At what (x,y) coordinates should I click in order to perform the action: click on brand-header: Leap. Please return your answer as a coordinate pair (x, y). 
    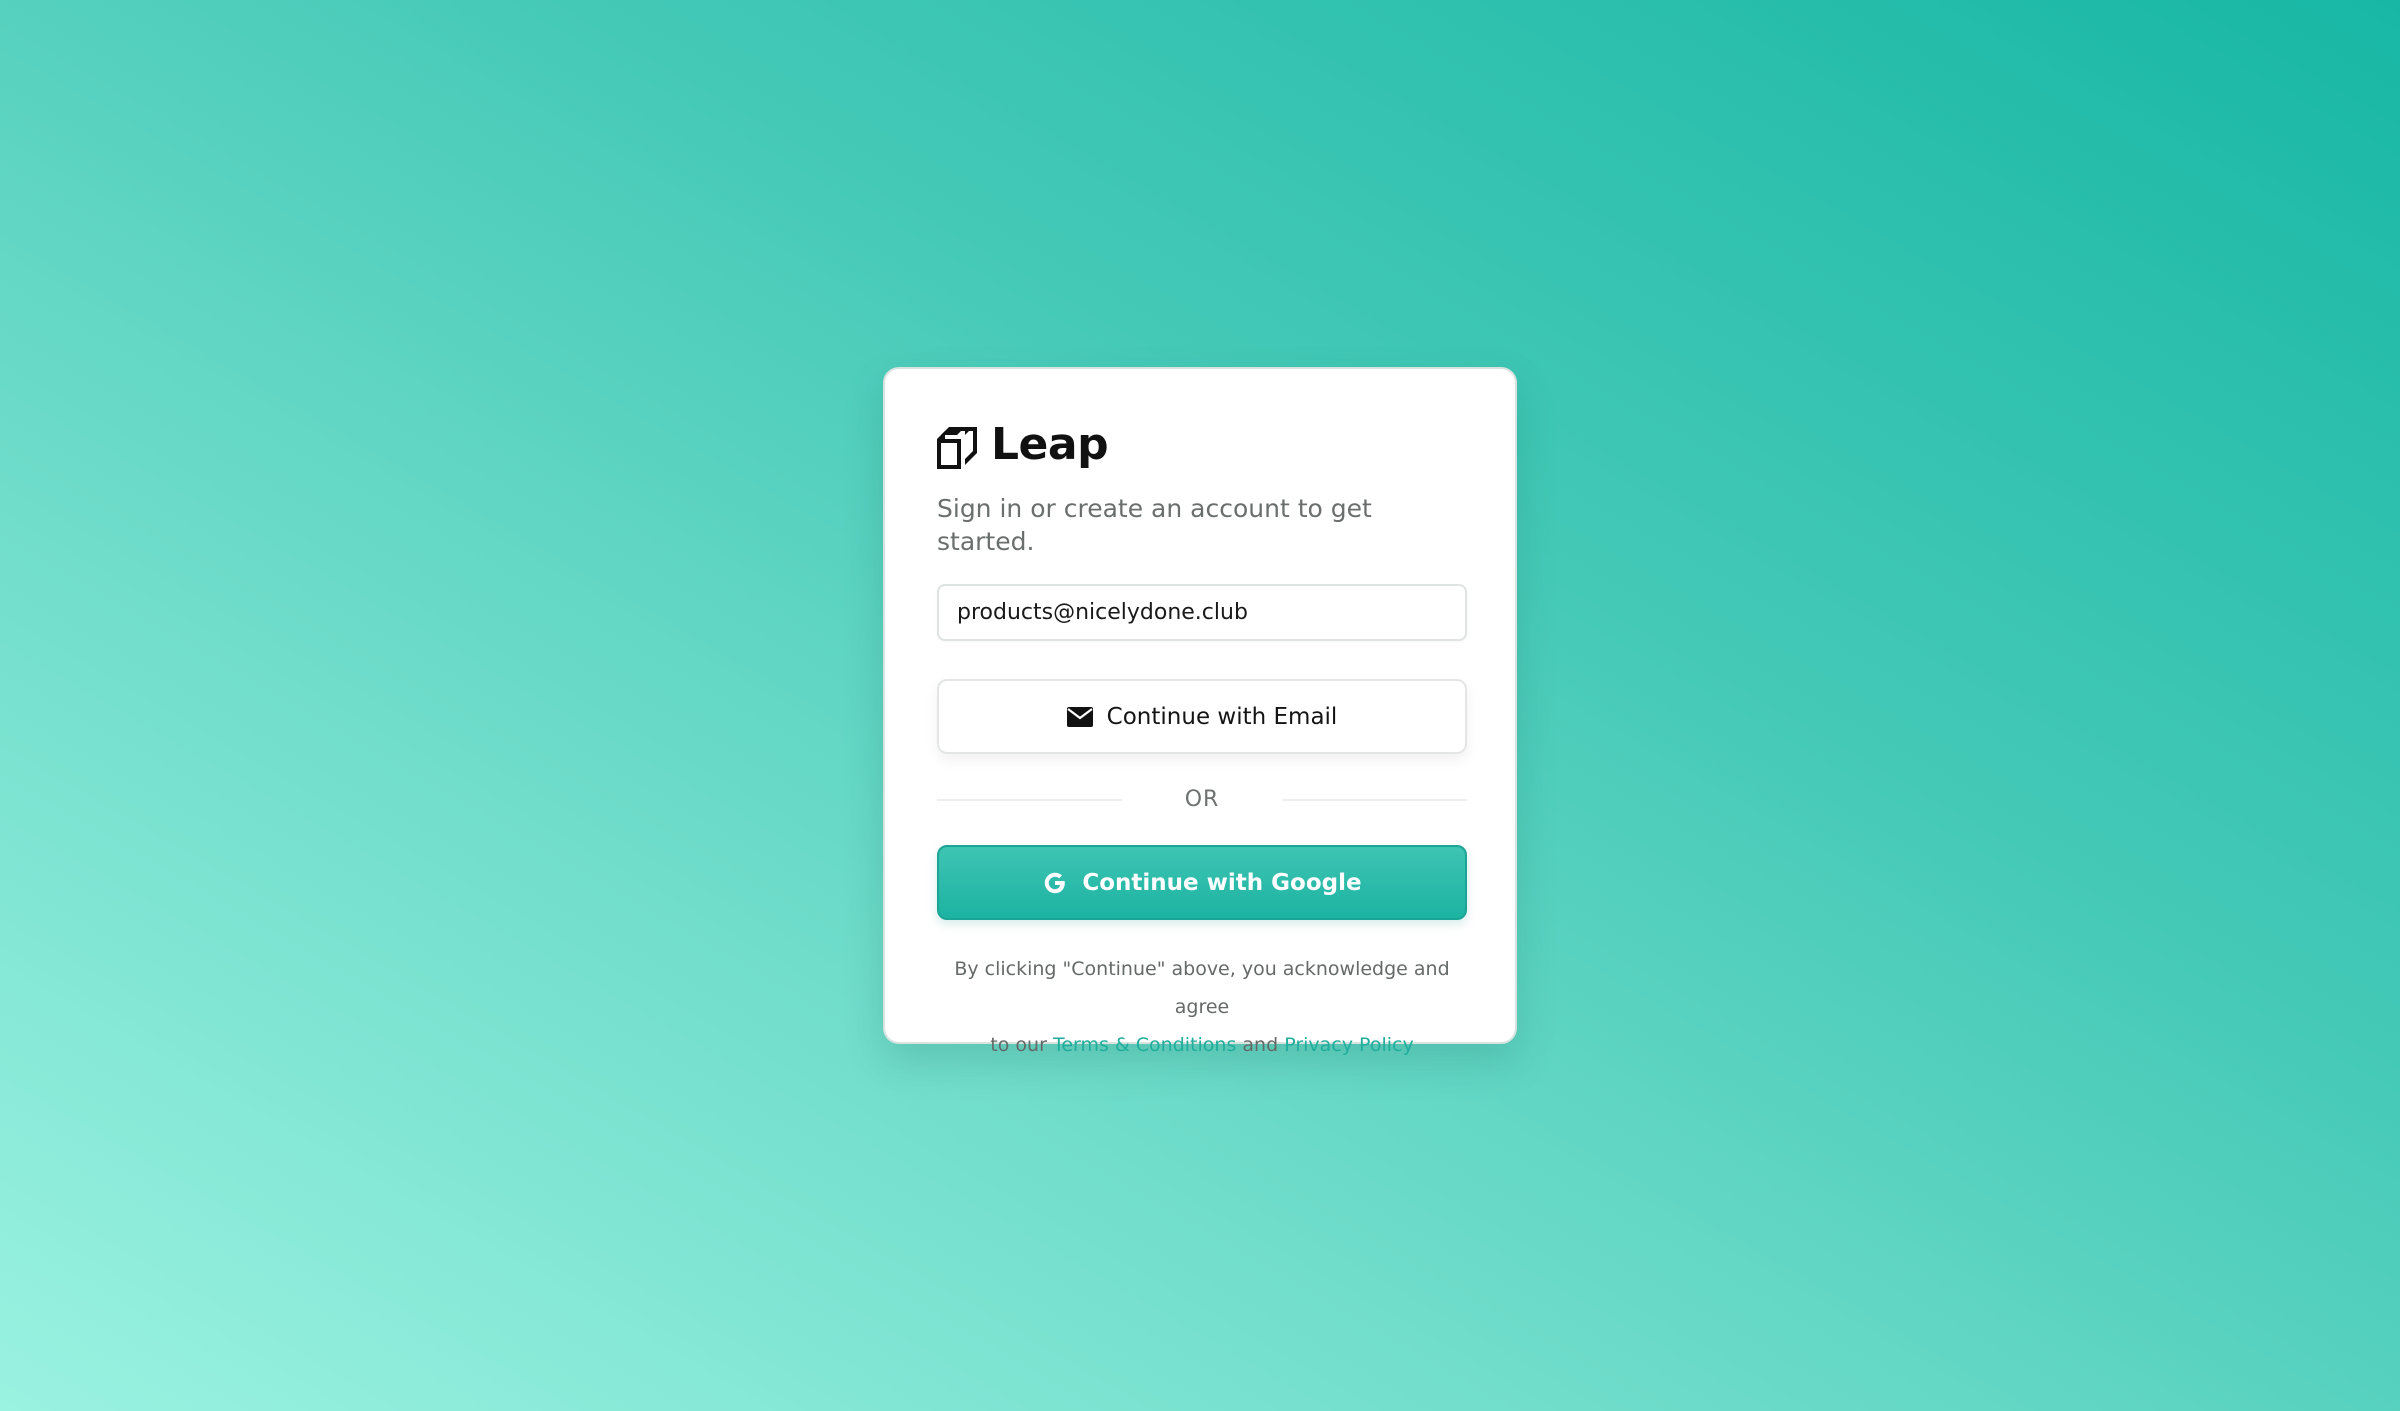
    Looking at the image, I should click on (1200, 445).